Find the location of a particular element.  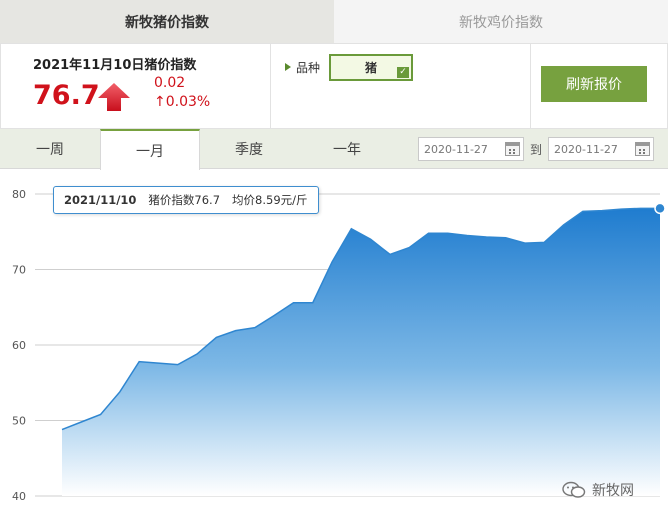

start-date-value: 2020-11-27 is located at coordinates (456, 149).